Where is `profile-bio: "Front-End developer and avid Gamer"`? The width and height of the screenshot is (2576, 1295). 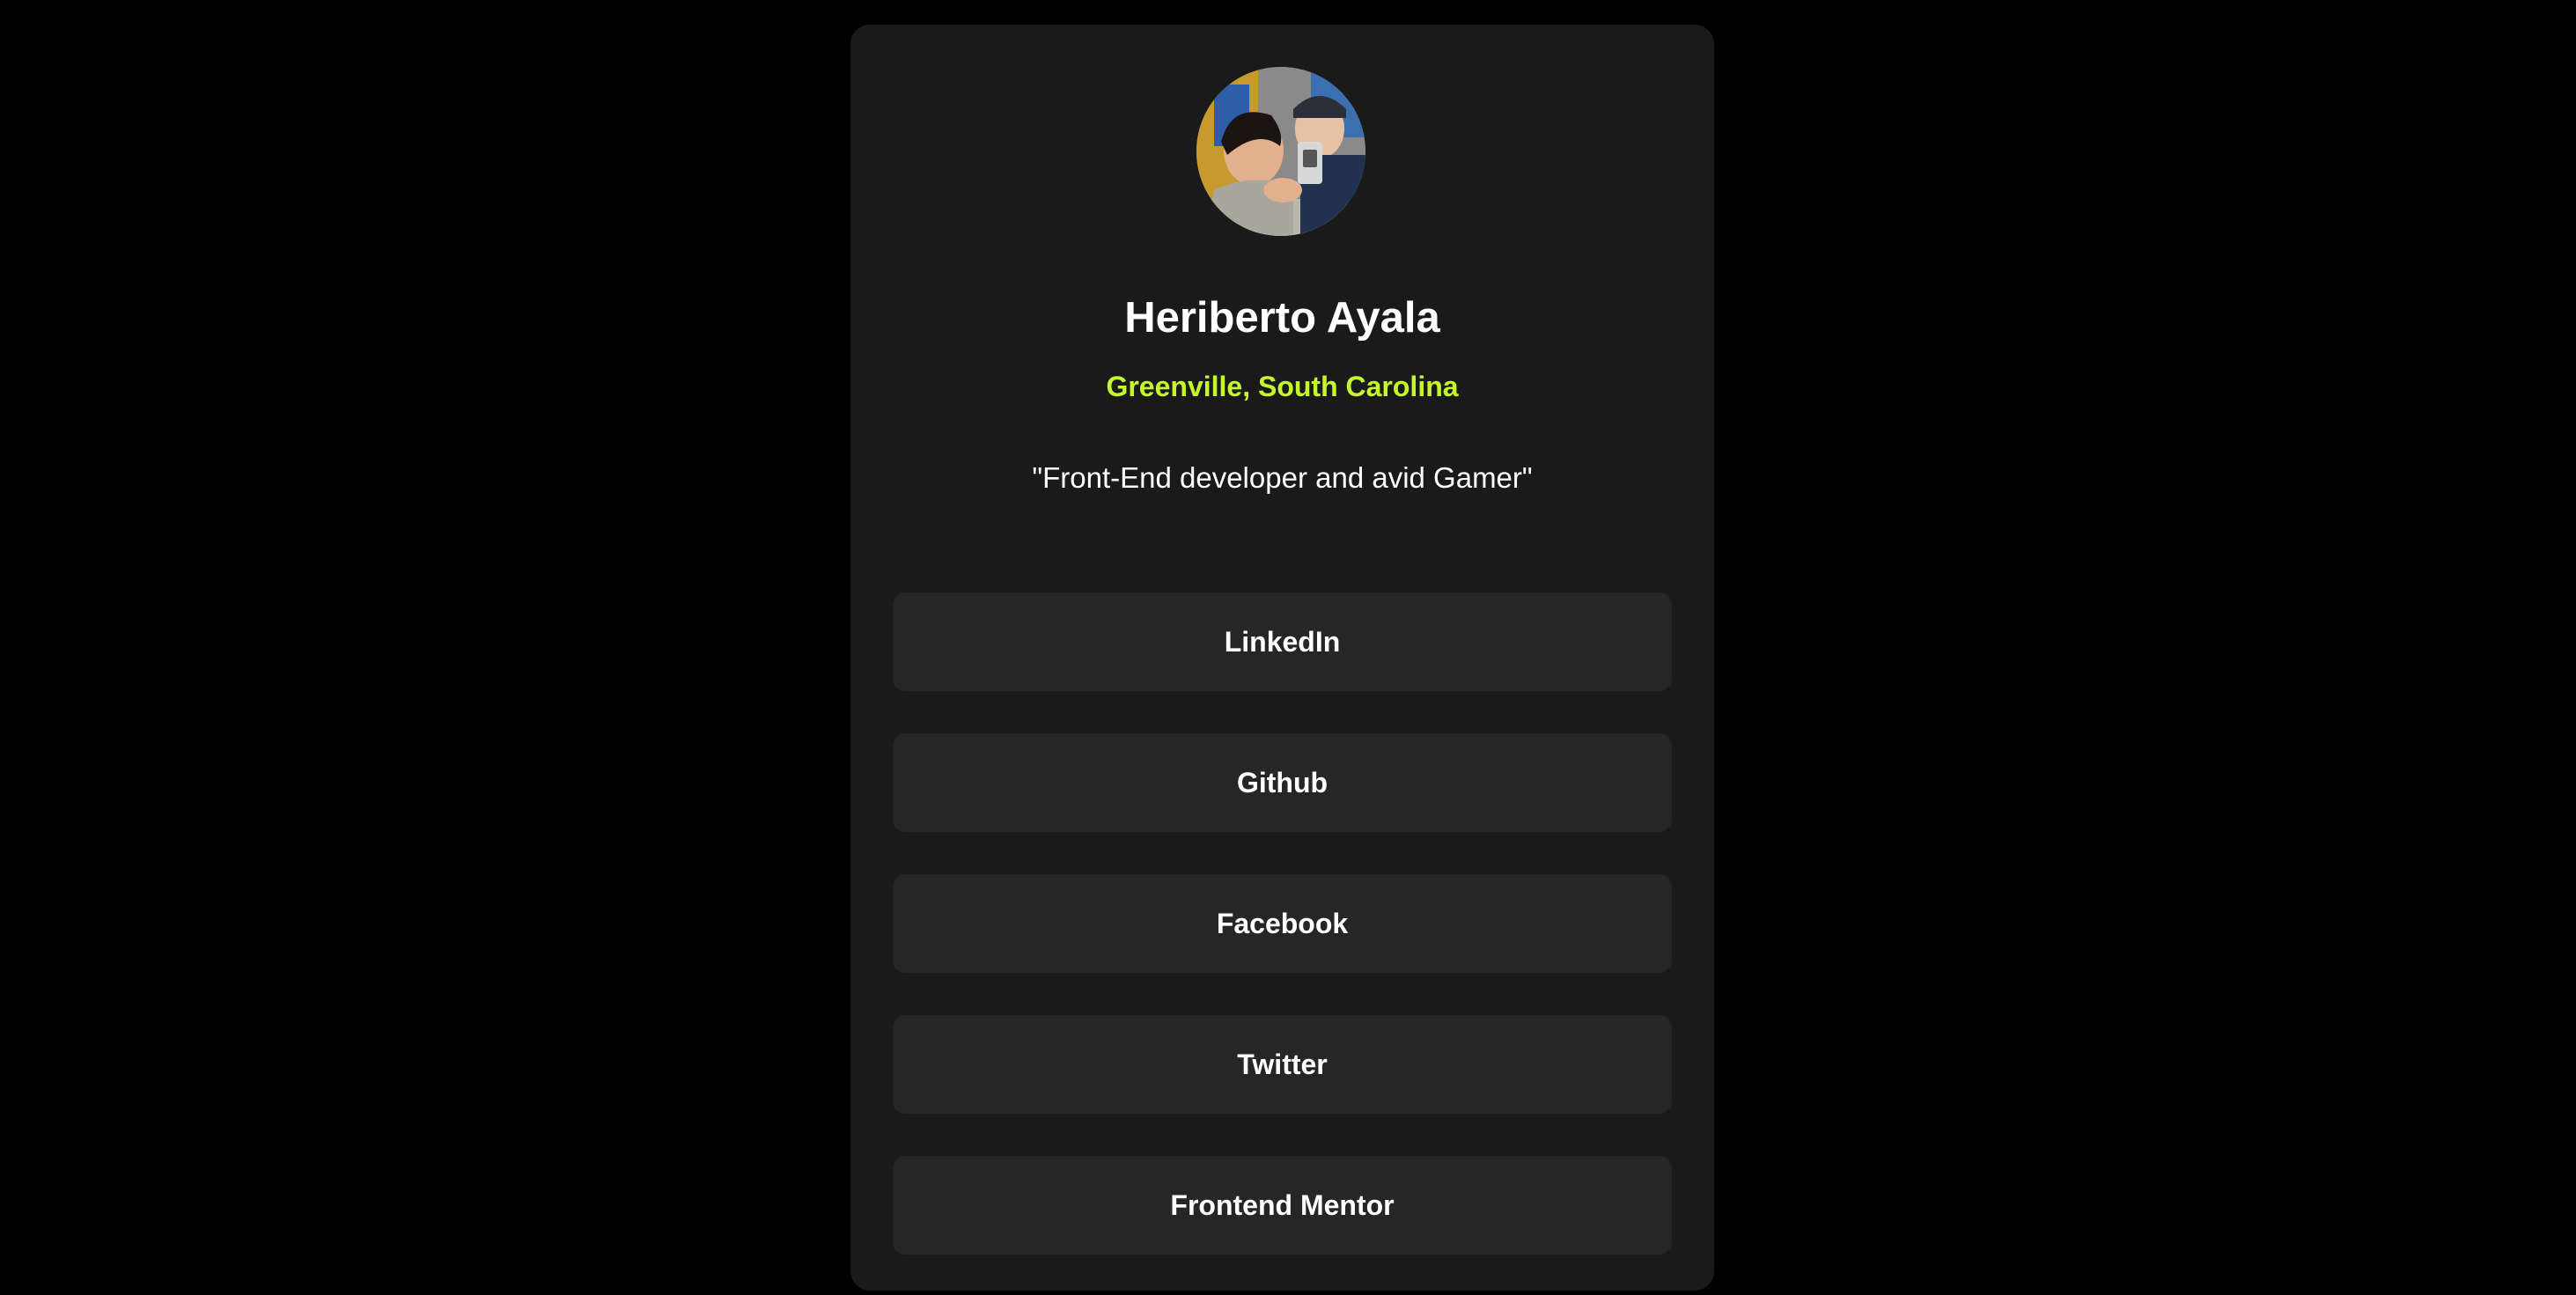 profile-bio: "Front-End developer and avid Gamer" is located at coordinates (1283, 477).